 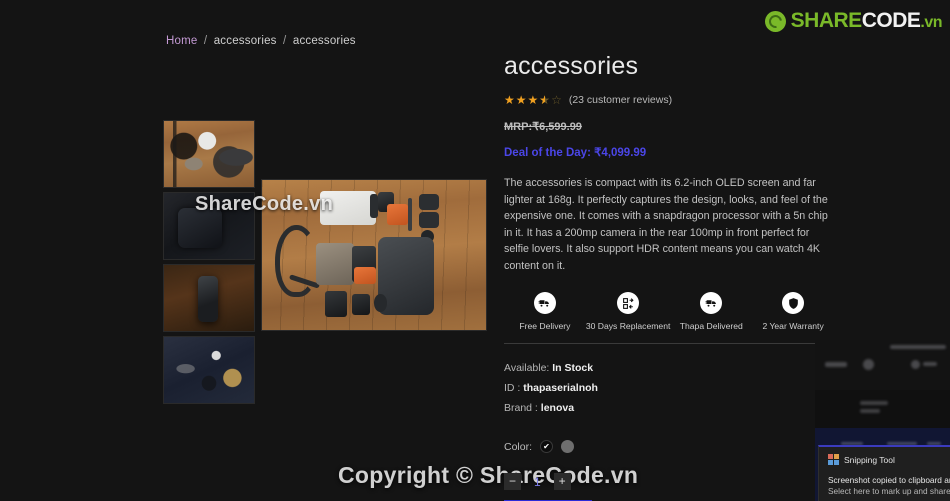 What do you see at coordinates (869, 459) in the screenshot?
I see `toast-app-name: Snipping Tool` at bounding box center [869, 459].